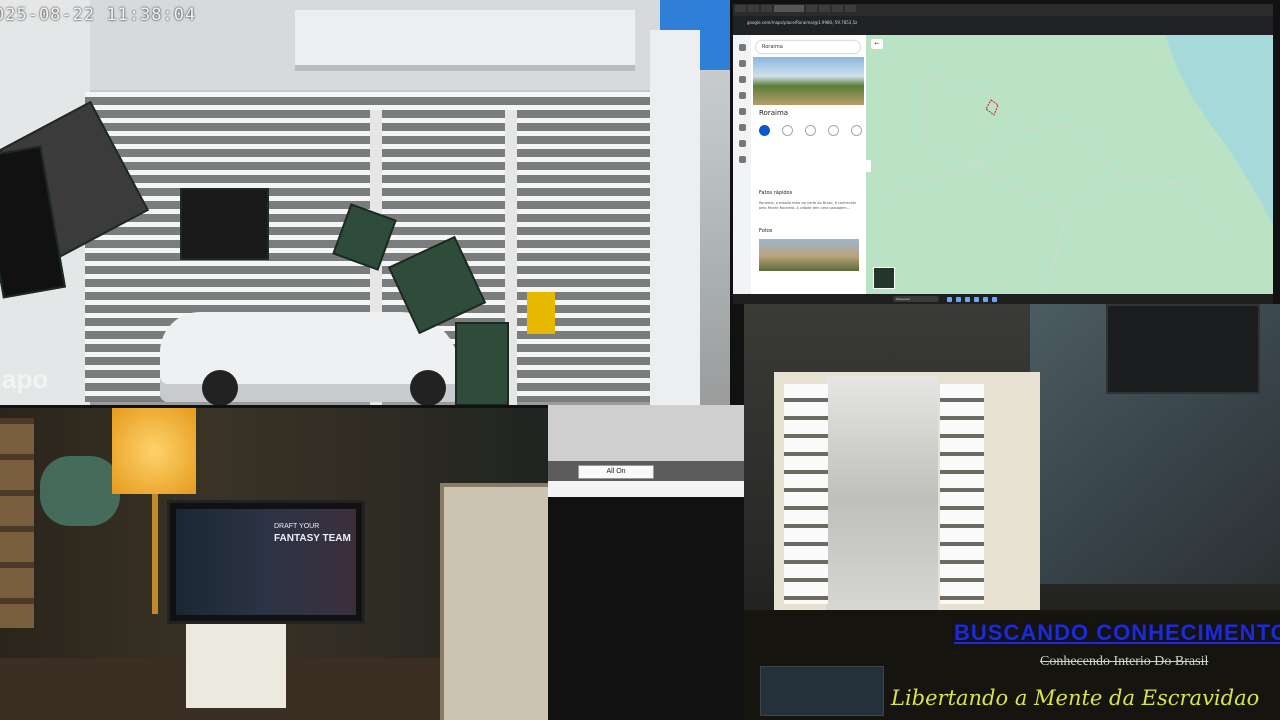  I want to click on desk-monitor: DRAFT YOUR FANTASY TEAM, so click(266, 562).